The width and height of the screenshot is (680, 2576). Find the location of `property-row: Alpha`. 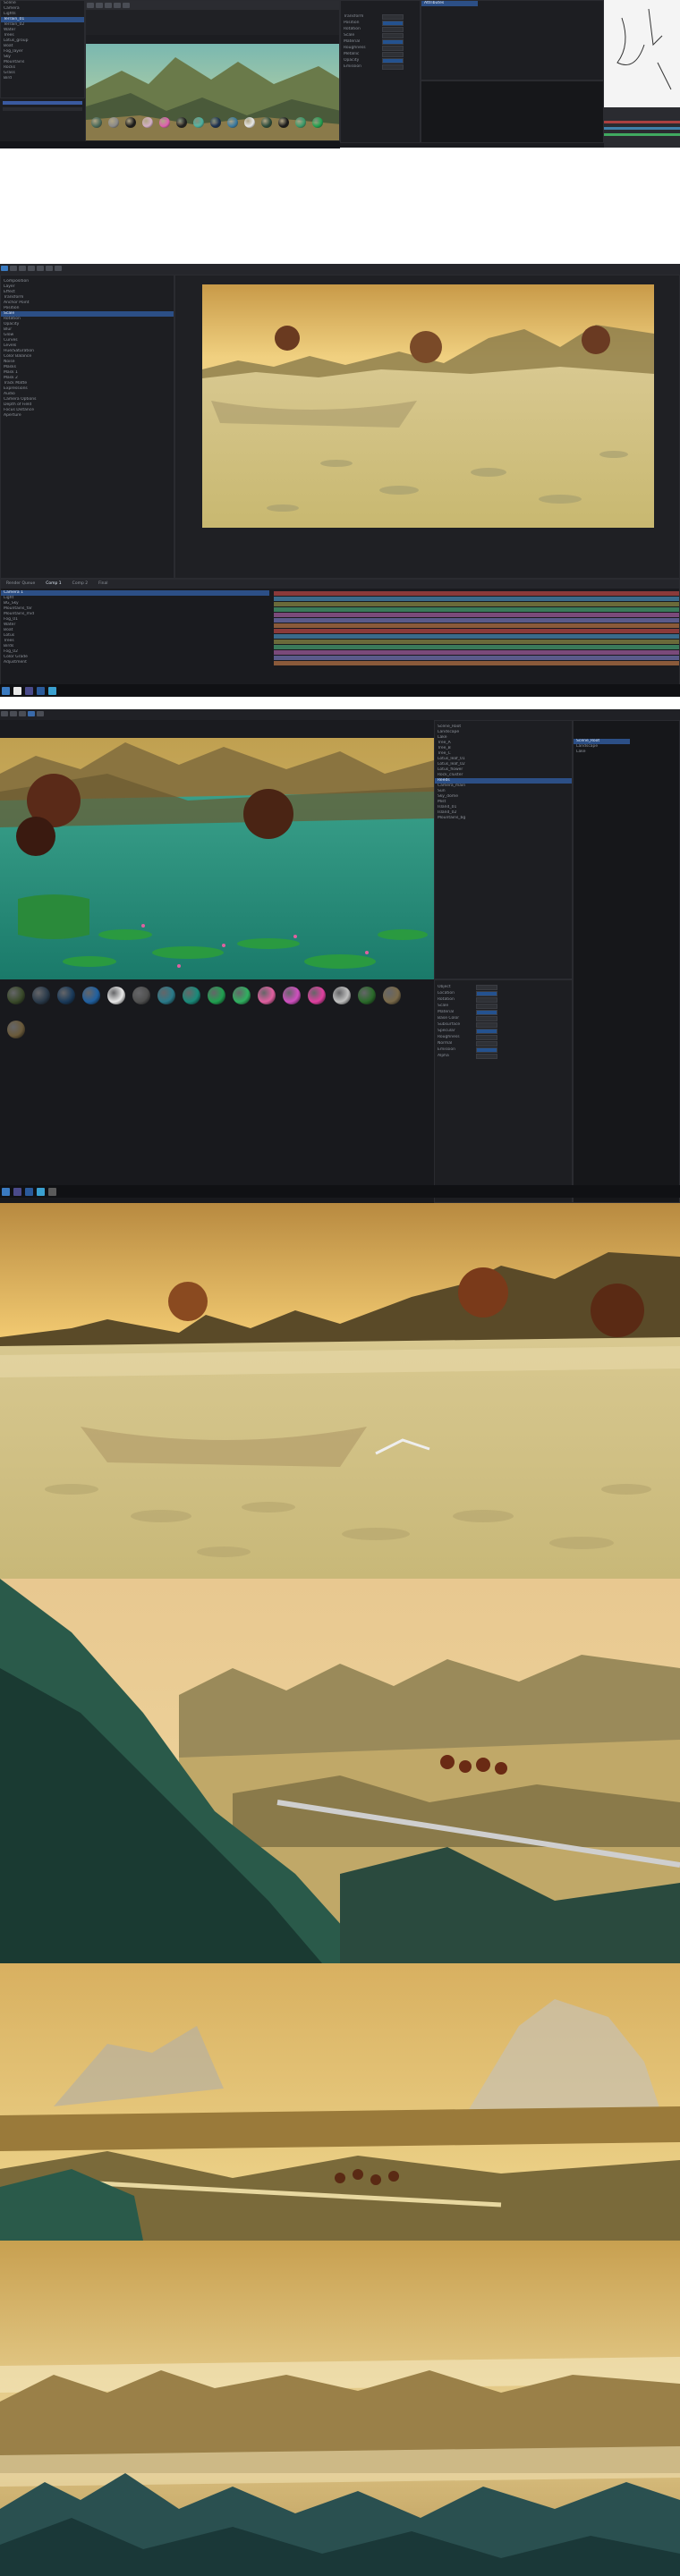

property-row: Alpha is located at coordinates (503, 1056).